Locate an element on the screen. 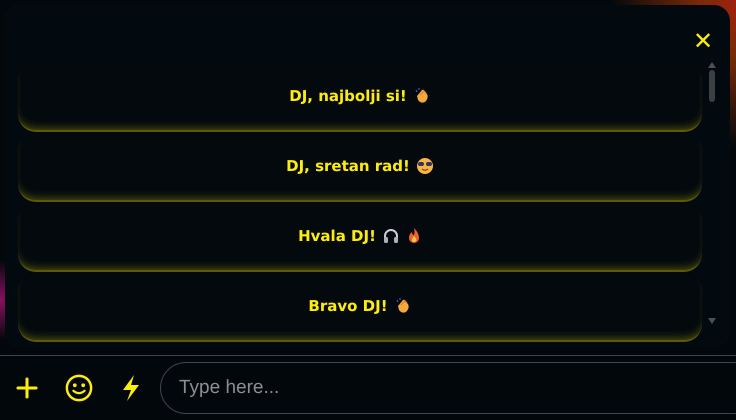 This screenshot has height=420, width=736. lightning-icon is located at coordinates (131, 388).